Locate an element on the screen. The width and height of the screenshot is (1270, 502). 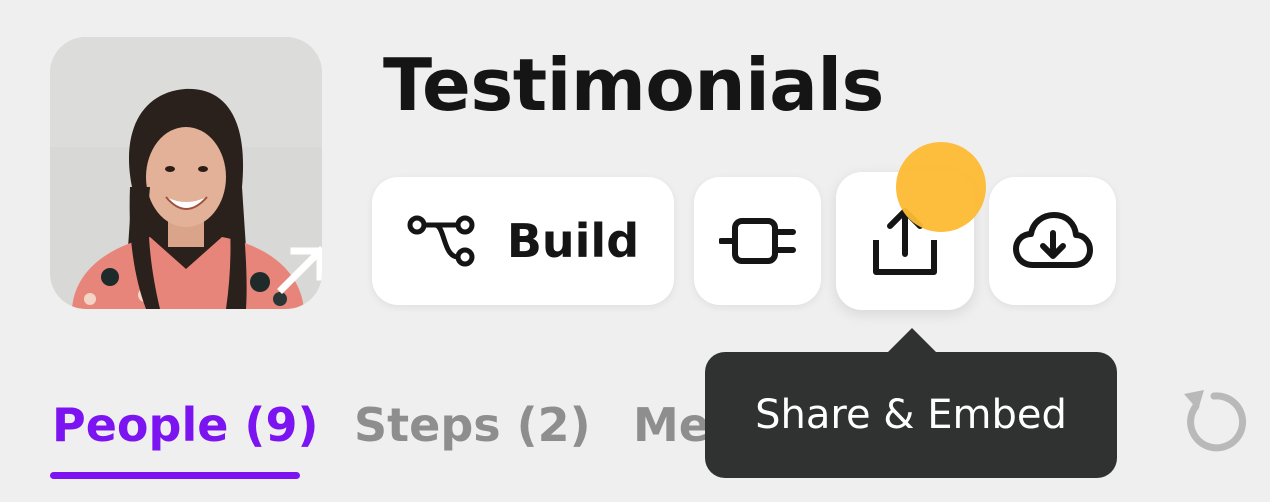
build-button: Build is located at coordinates (523, 241).